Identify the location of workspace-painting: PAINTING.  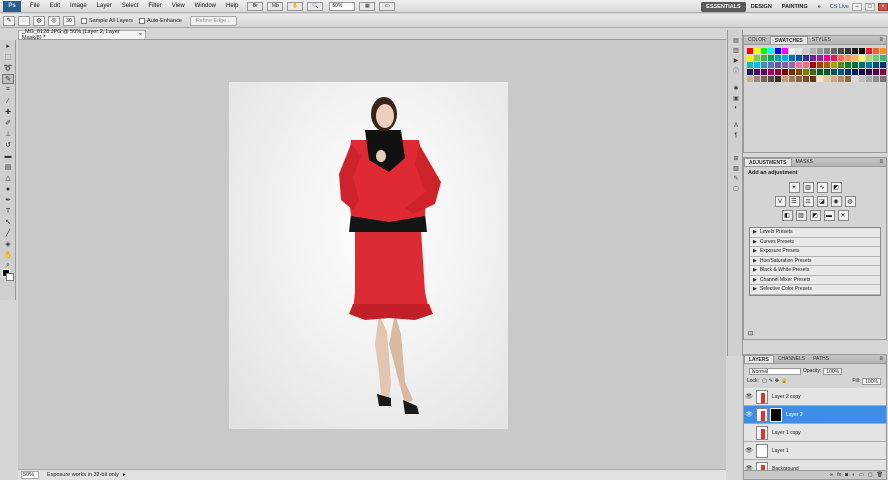
(795, 7).